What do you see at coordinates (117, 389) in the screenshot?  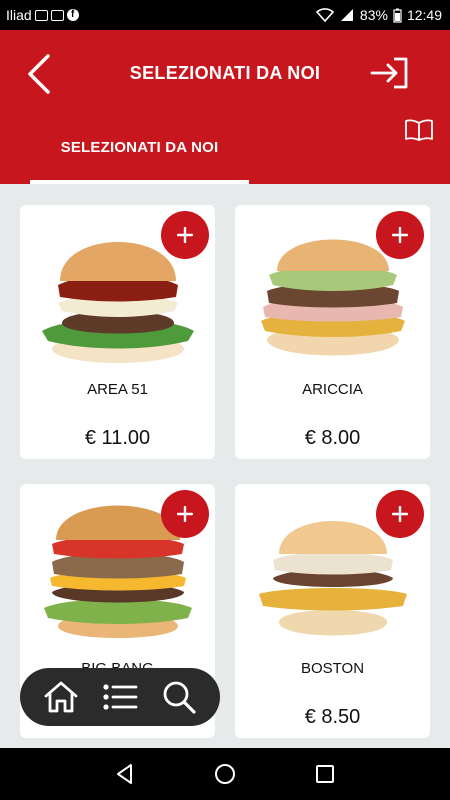 I see `product-name: AREA 51` at bounding box center [117, 389].